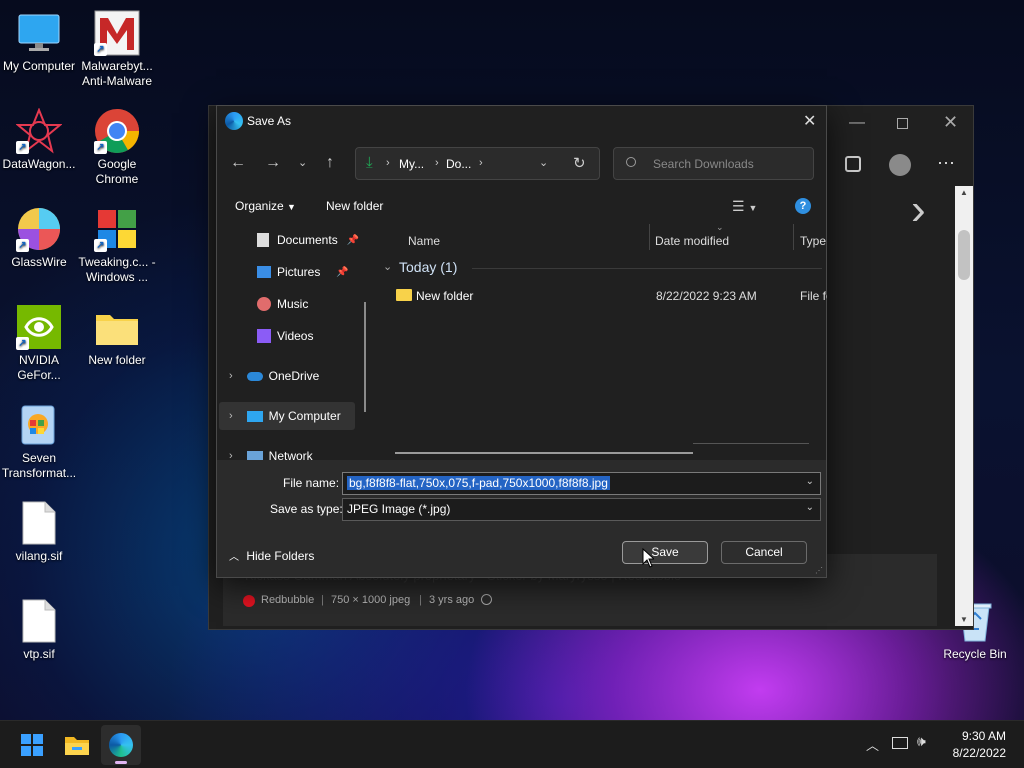  I want to click on caret-down-icon: ▼, so click(291, 207).